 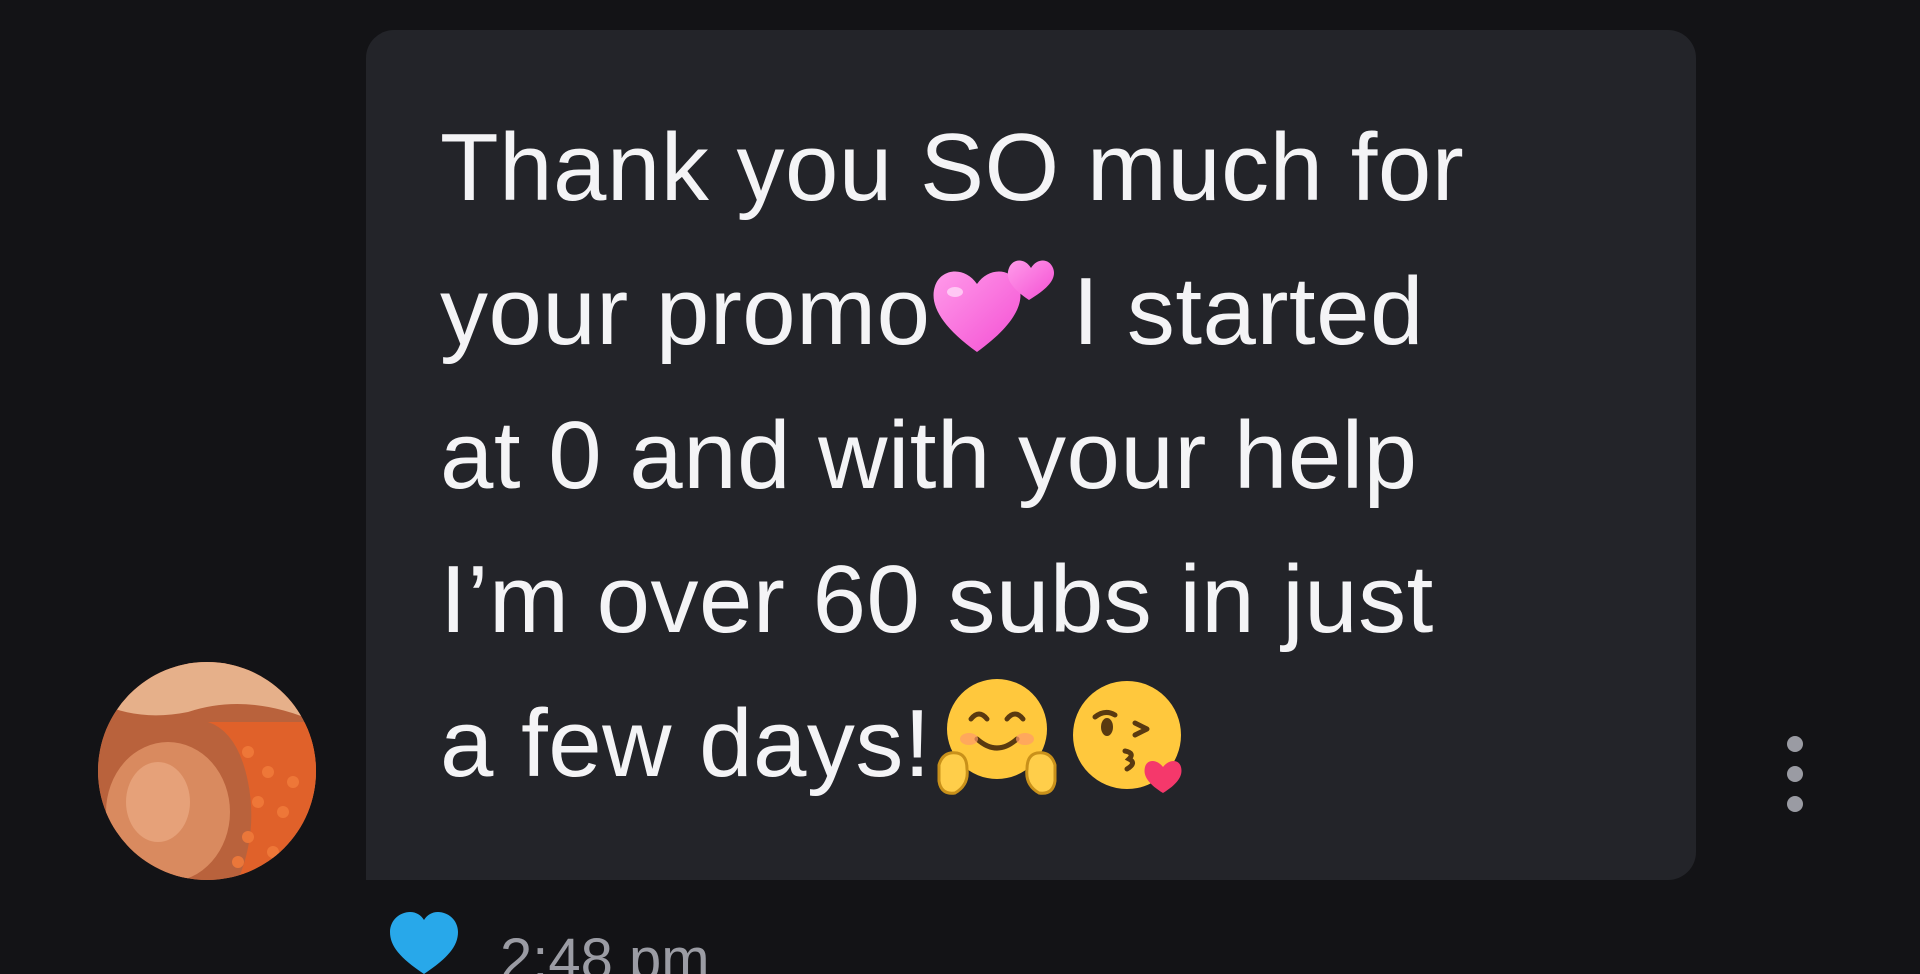 I want to click on more-options-button, so click(x=1795, y=774).